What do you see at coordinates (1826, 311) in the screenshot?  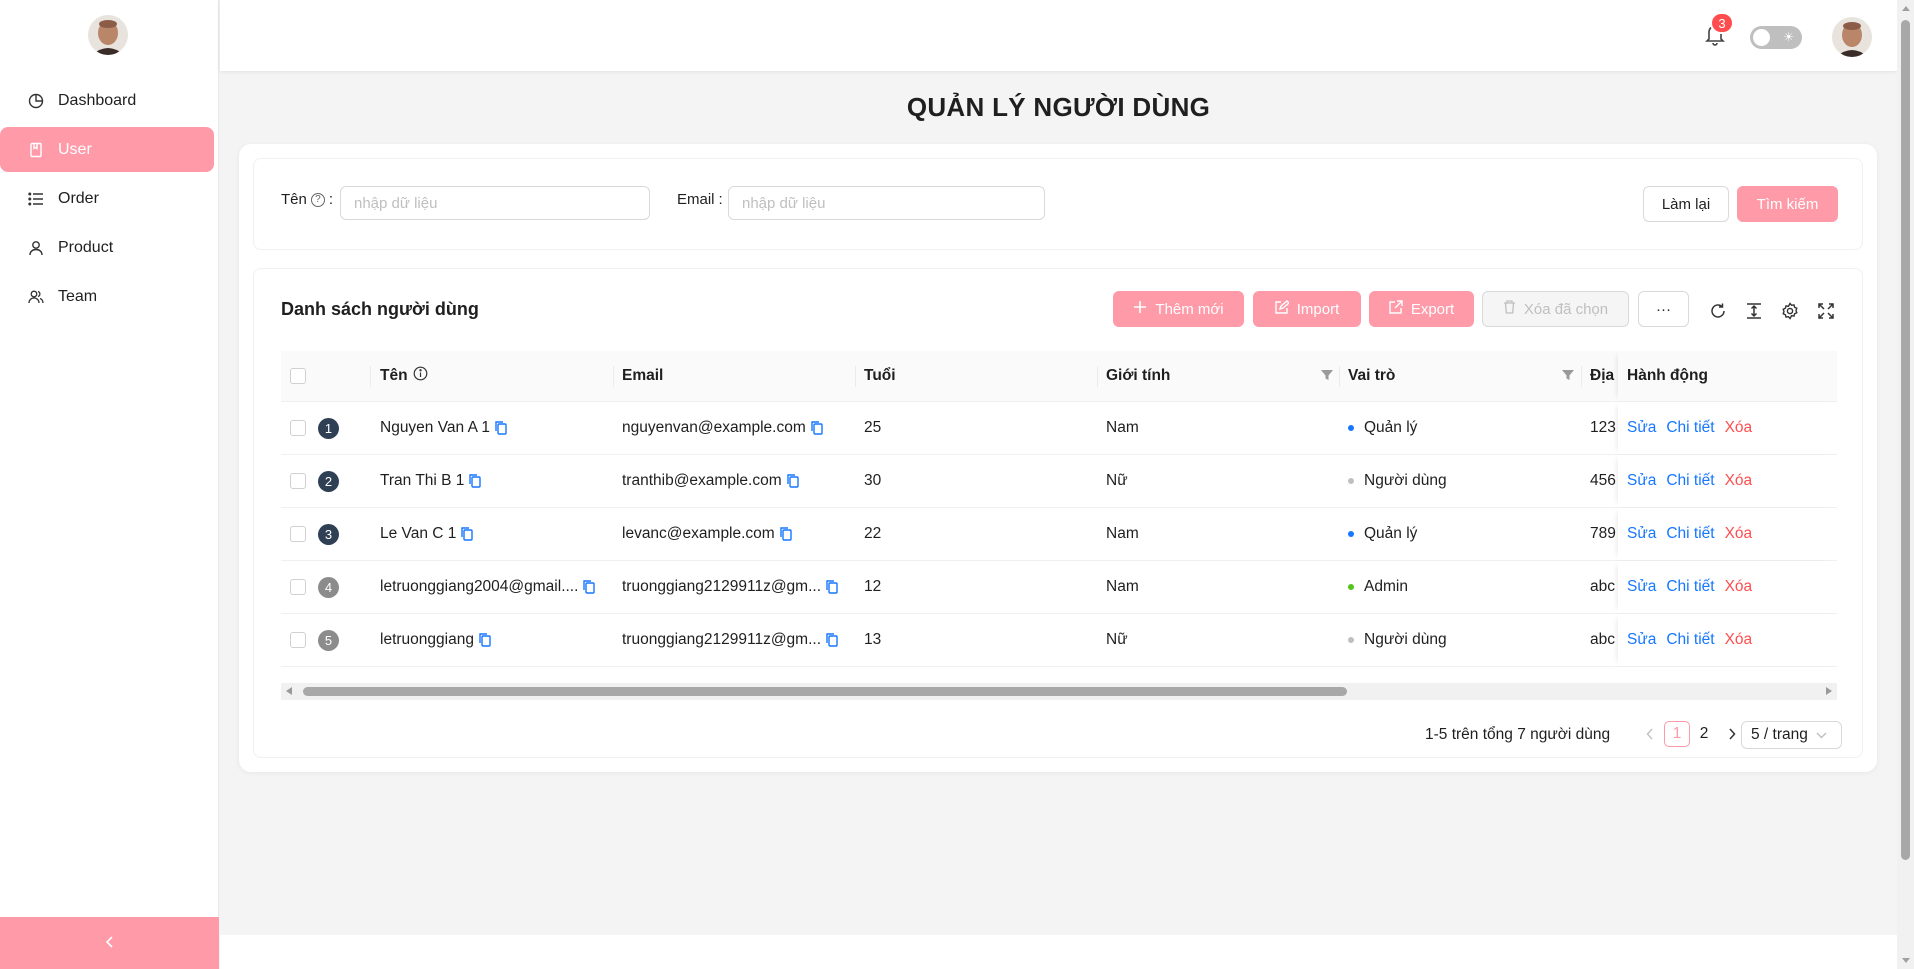 I see `fullscreen-icon` at bounding box center [1826, 311].